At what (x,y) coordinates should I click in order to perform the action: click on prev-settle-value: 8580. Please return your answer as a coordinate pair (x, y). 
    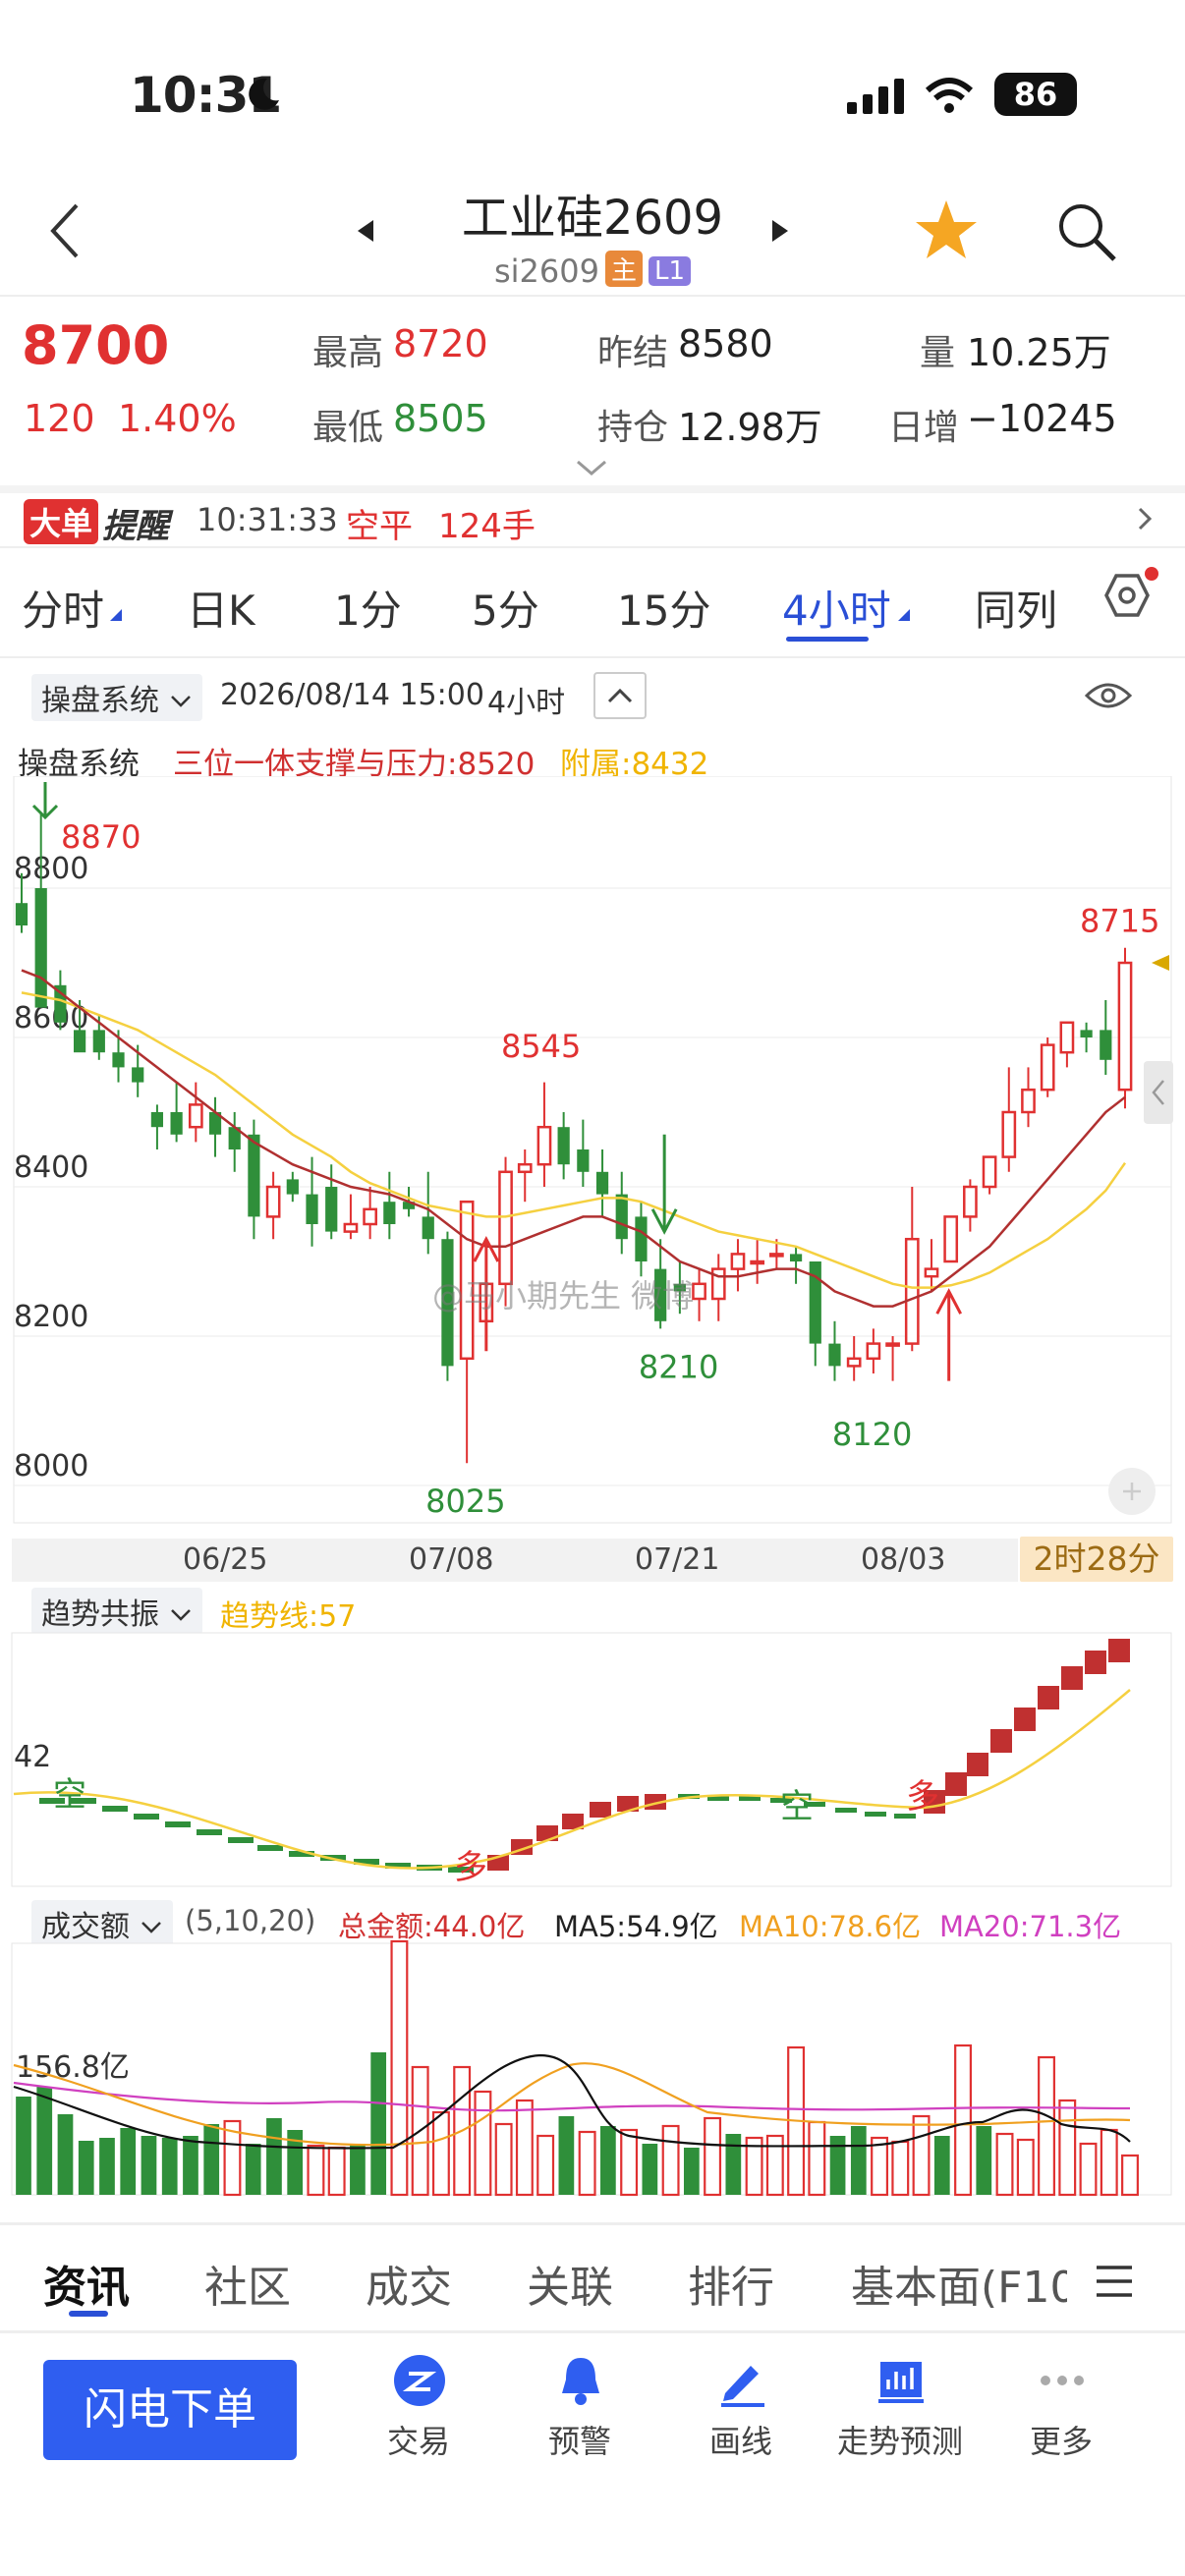
    Looking at the image, I should click on (726, 343).